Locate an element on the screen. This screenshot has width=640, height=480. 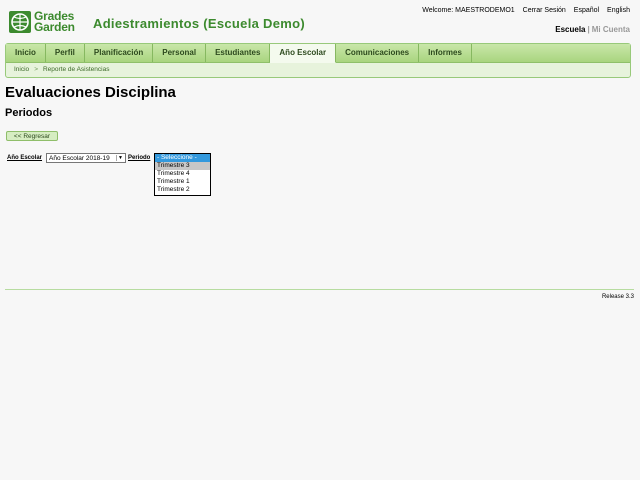
logo-line-2: Garden is located at coordinates (54, 27).